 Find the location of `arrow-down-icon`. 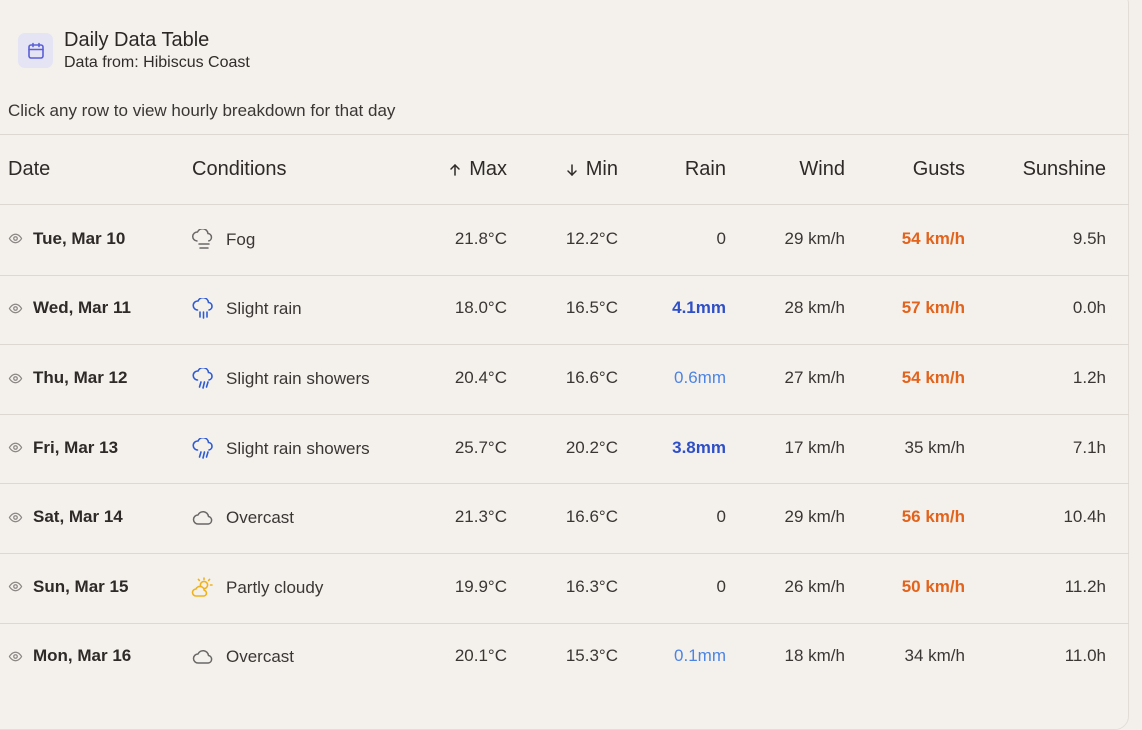

arrow-down-icon is located at coordinates (572, 169).